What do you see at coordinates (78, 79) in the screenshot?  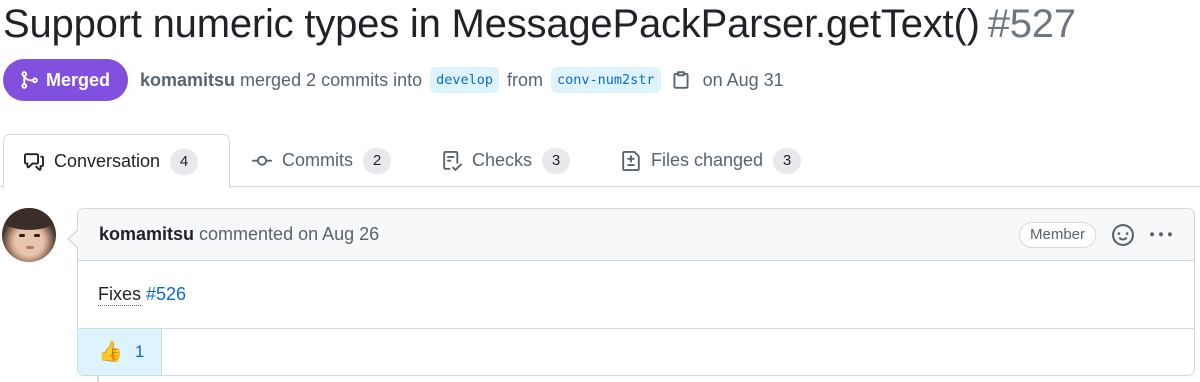 I see `state-label: Merged` at bounding box center [78, 79].